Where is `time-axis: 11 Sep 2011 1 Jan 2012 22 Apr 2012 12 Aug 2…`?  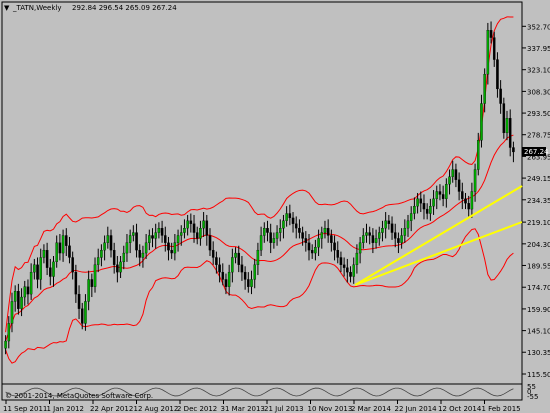
time-axis: 11 Sep 2011 1 Jan 2012 22 Apr 2012 12 Aug 2… is located at coordinates (262, 406).